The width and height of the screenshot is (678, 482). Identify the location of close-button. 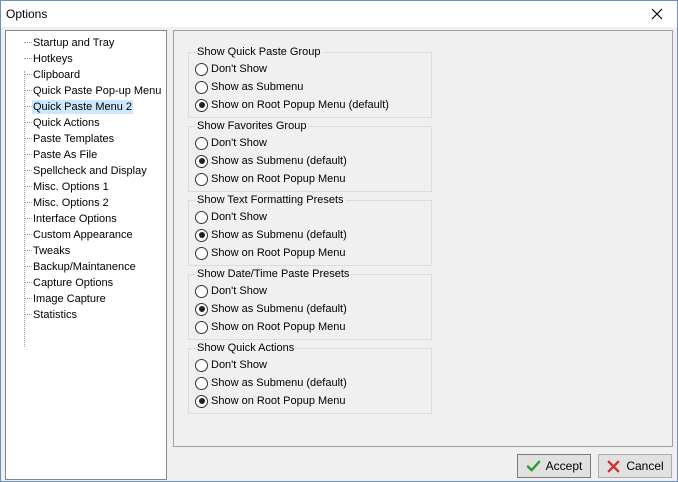
(657, 14).